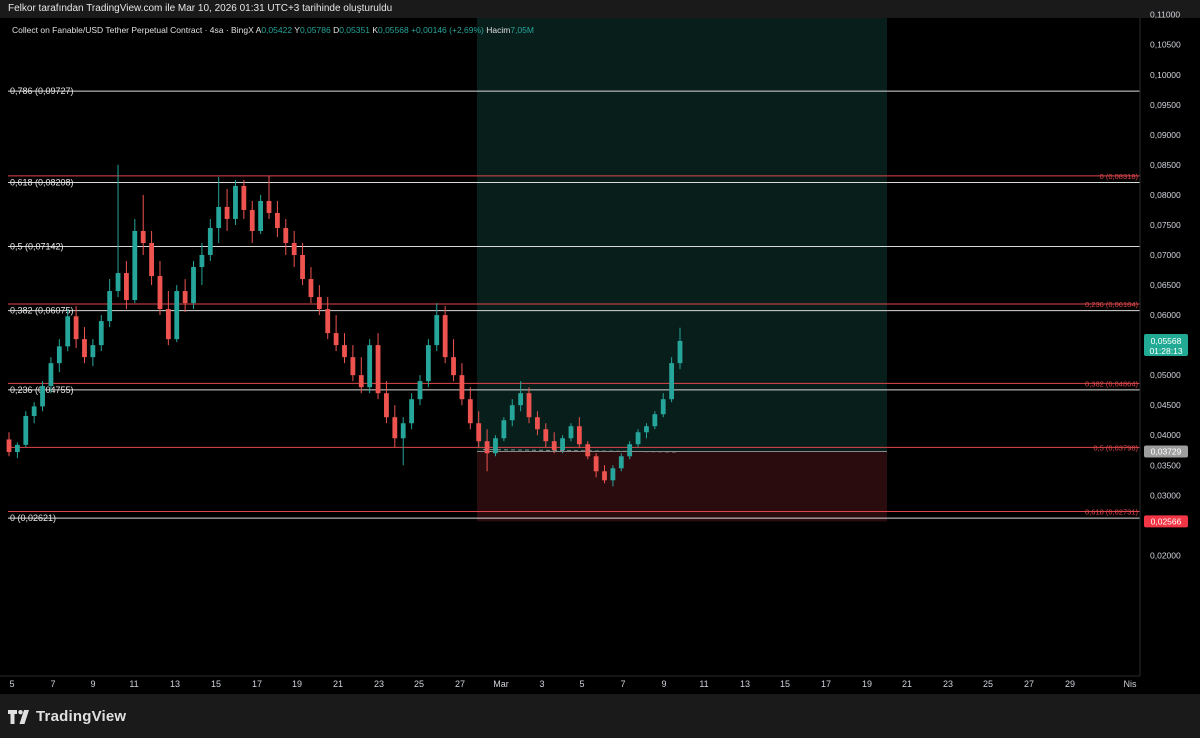  What do you see at coordinates (1115, 447) in the screenshot?
I see `fib-right-label: 0,5 (0,03798)` at bounding box center [1115, 447].